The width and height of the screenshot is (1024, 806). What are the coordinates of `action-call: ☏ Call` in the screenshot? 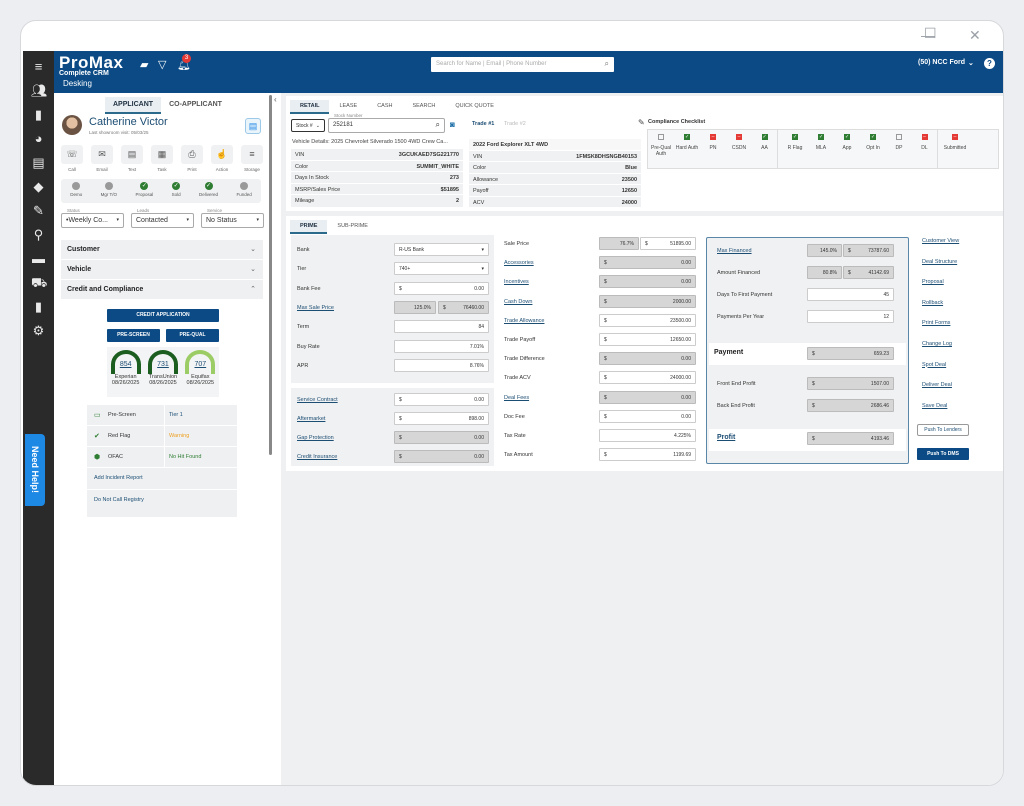 It's located at (72, 158).